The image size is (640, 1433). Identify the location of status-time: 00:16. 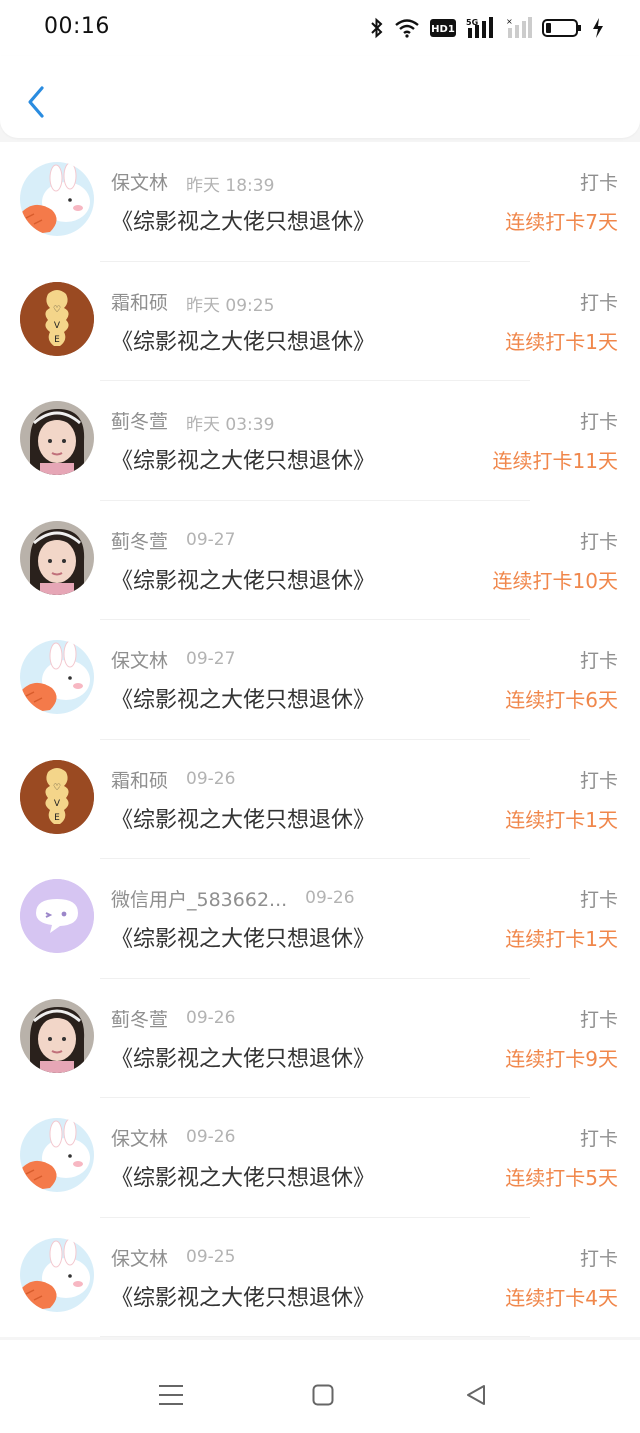
(77, 26).